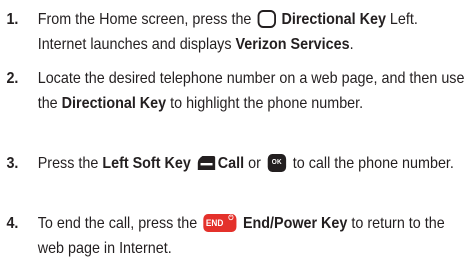 Image resolution: width=473 pixels, height=268 pixels. I want to click on end-power-key-label: End/Power Key, so click(295, 223).